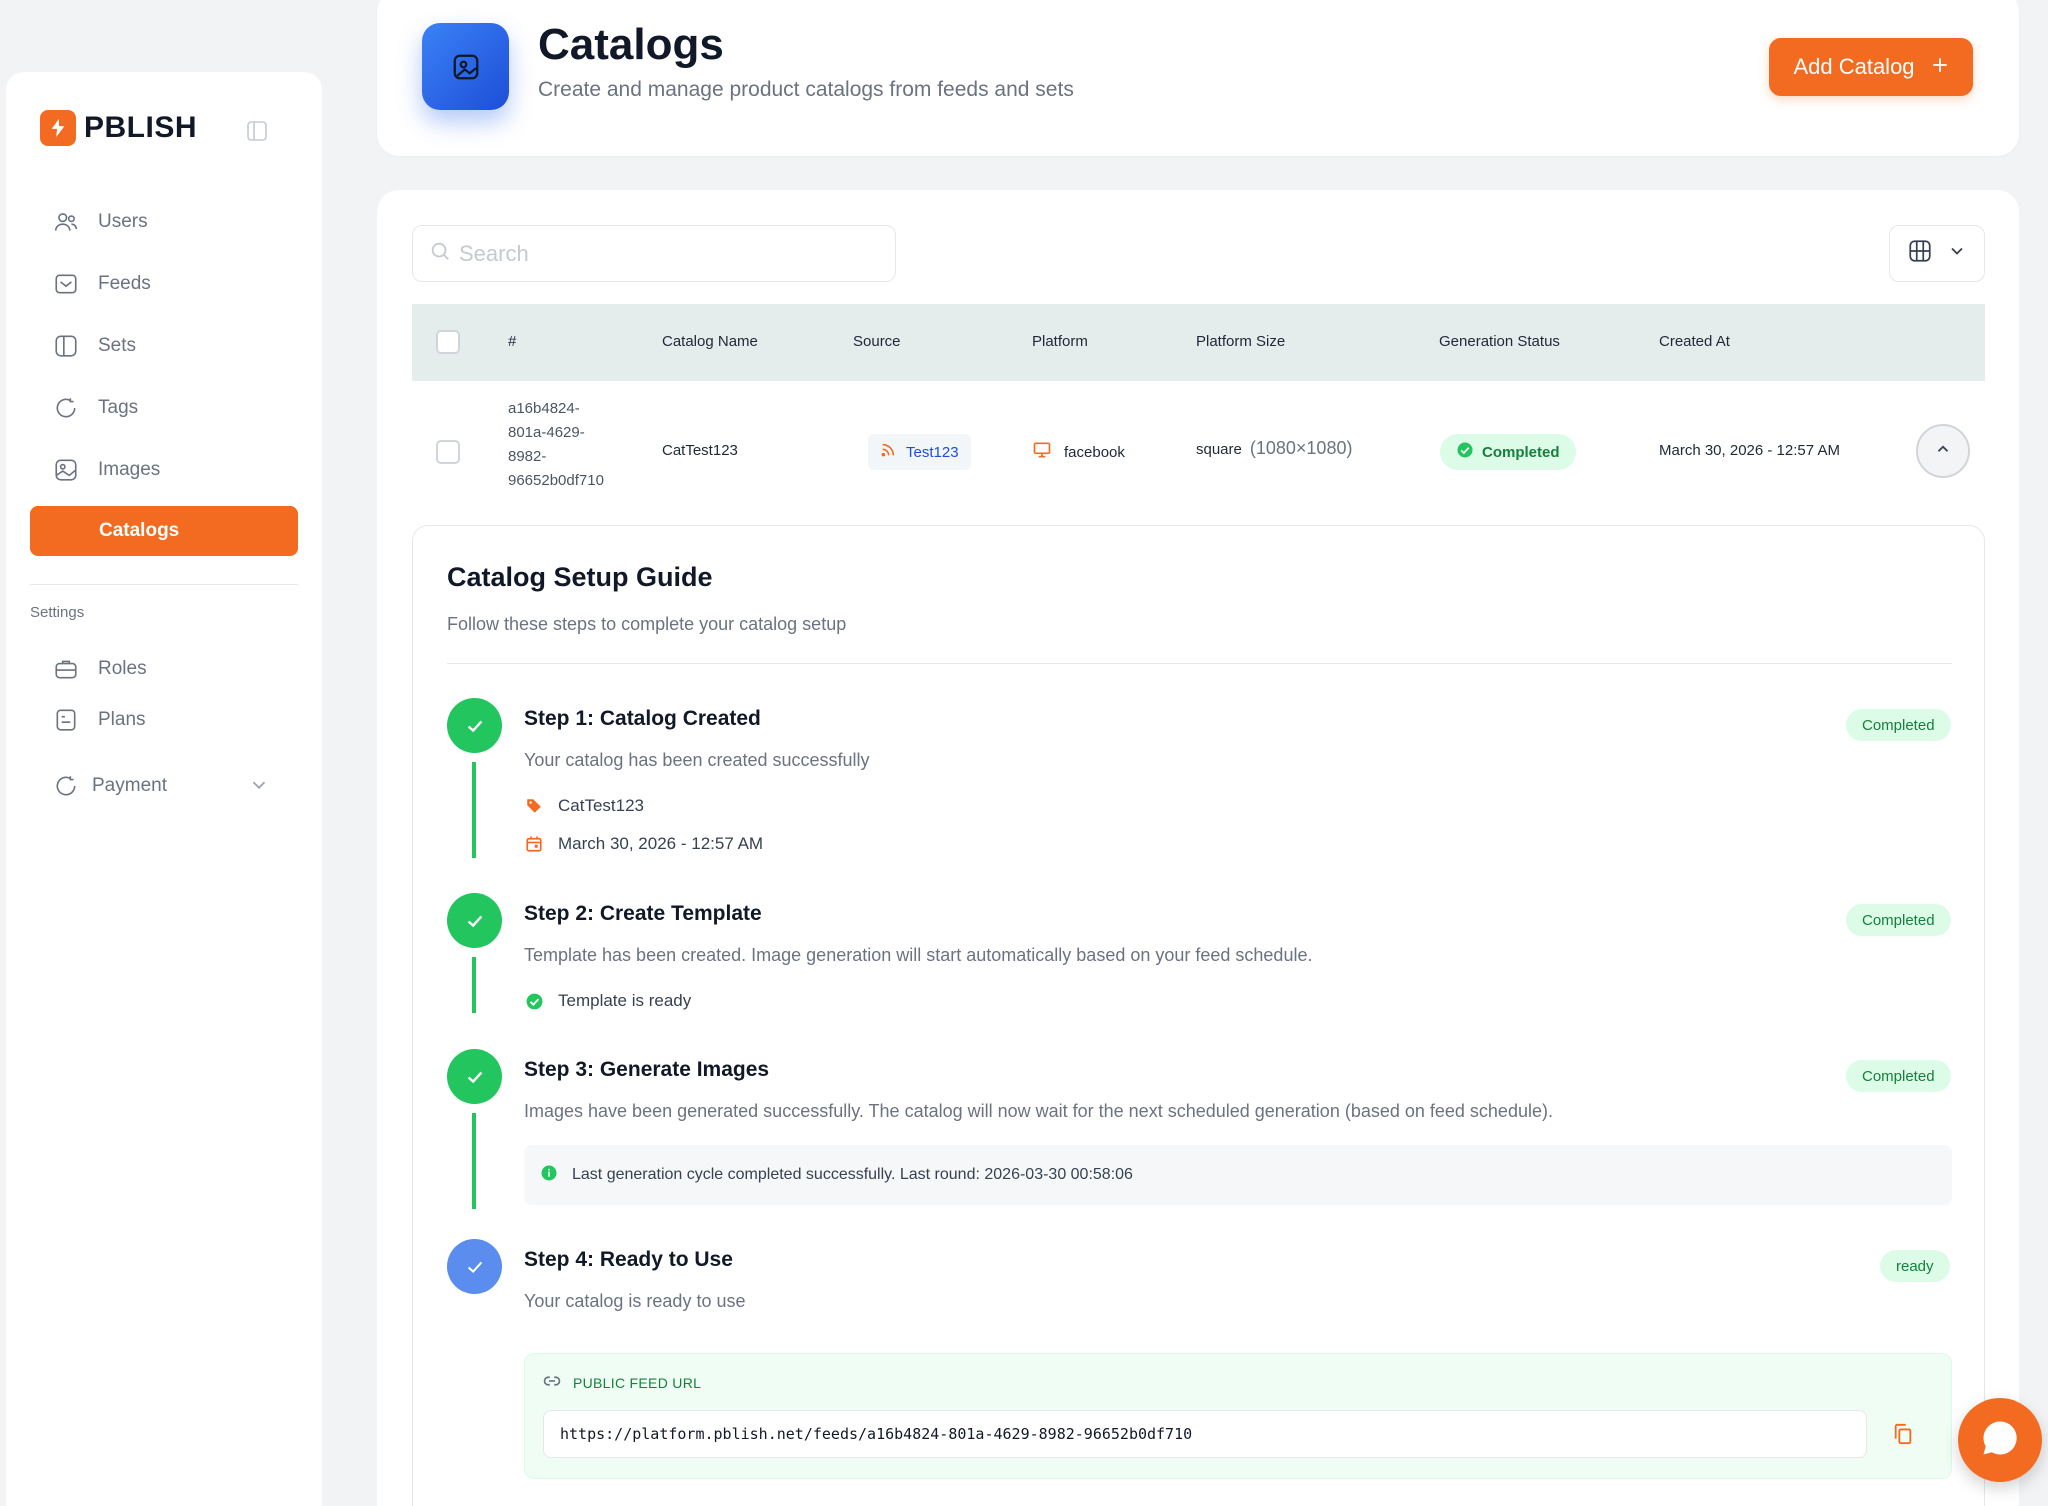 The width and height of the screenshot is (2048, 1506). What do you see at coordinates (552, 1382) in the screenshot?
I see `link-icon` at bounding box center [552, 1382].